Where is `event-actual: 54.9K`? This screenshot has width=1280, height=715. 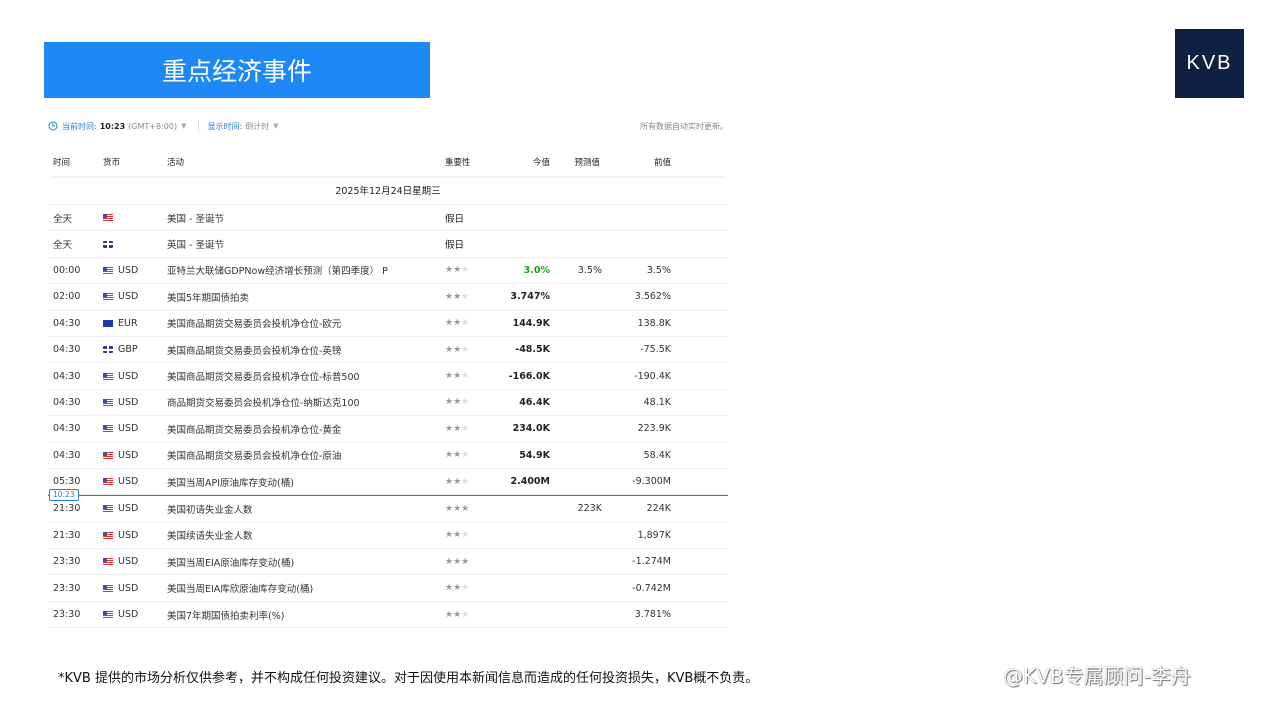
event-actual: 54.9K is located at coordinates (534, 455).